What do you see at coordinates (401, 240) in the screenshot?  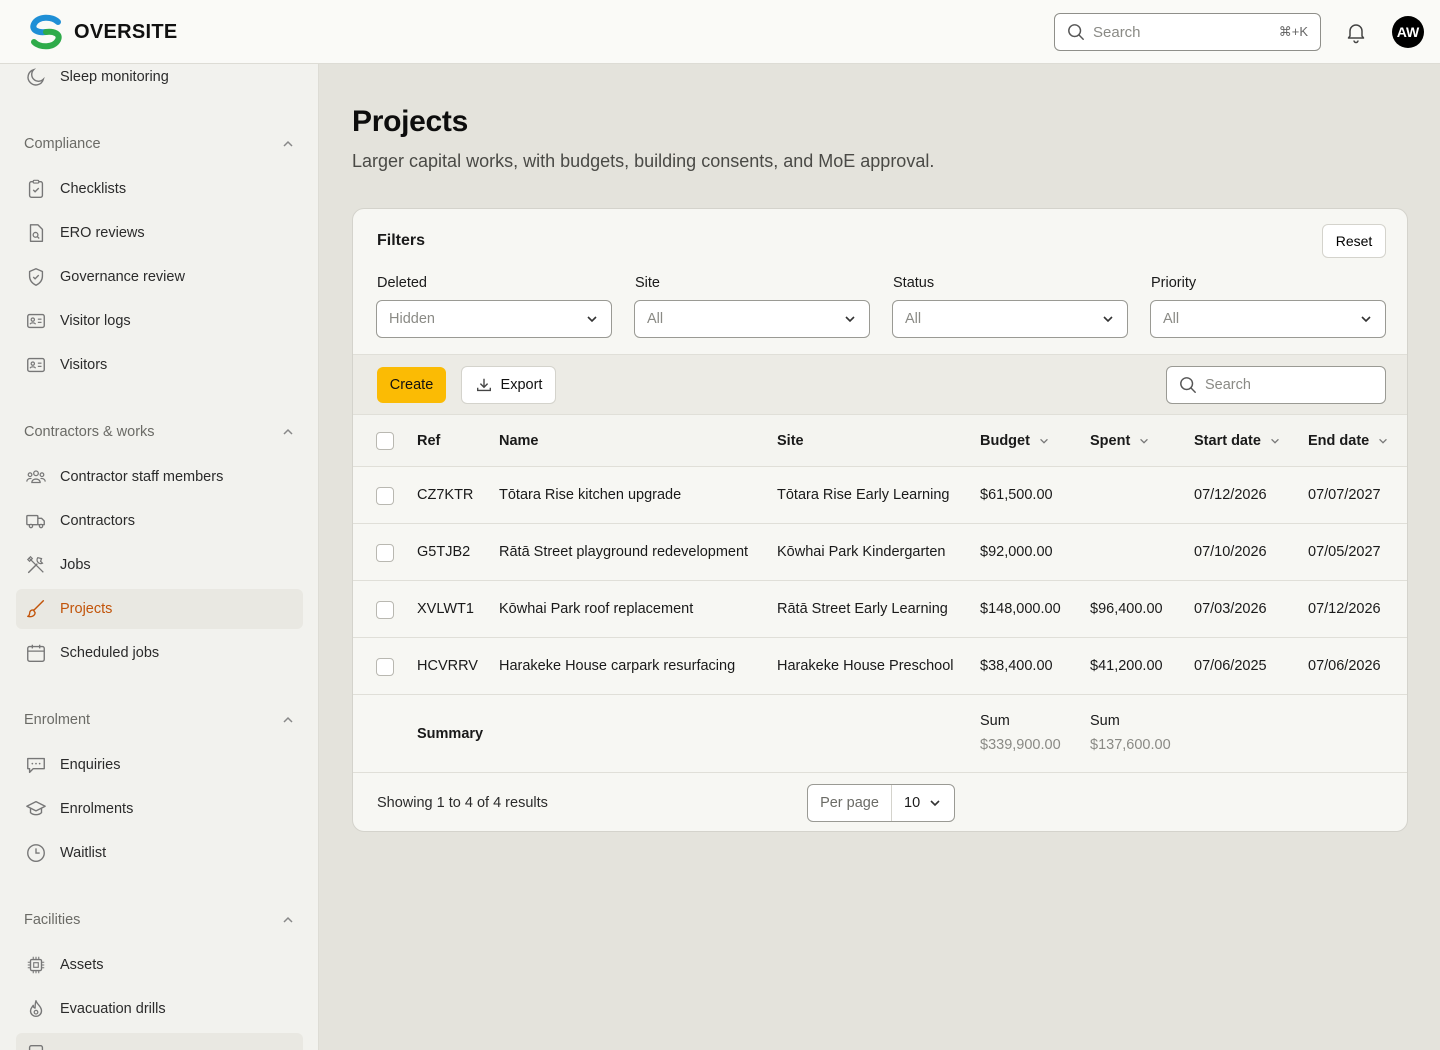 I see `filters-title: Filters` at bounding box center [401, 240].